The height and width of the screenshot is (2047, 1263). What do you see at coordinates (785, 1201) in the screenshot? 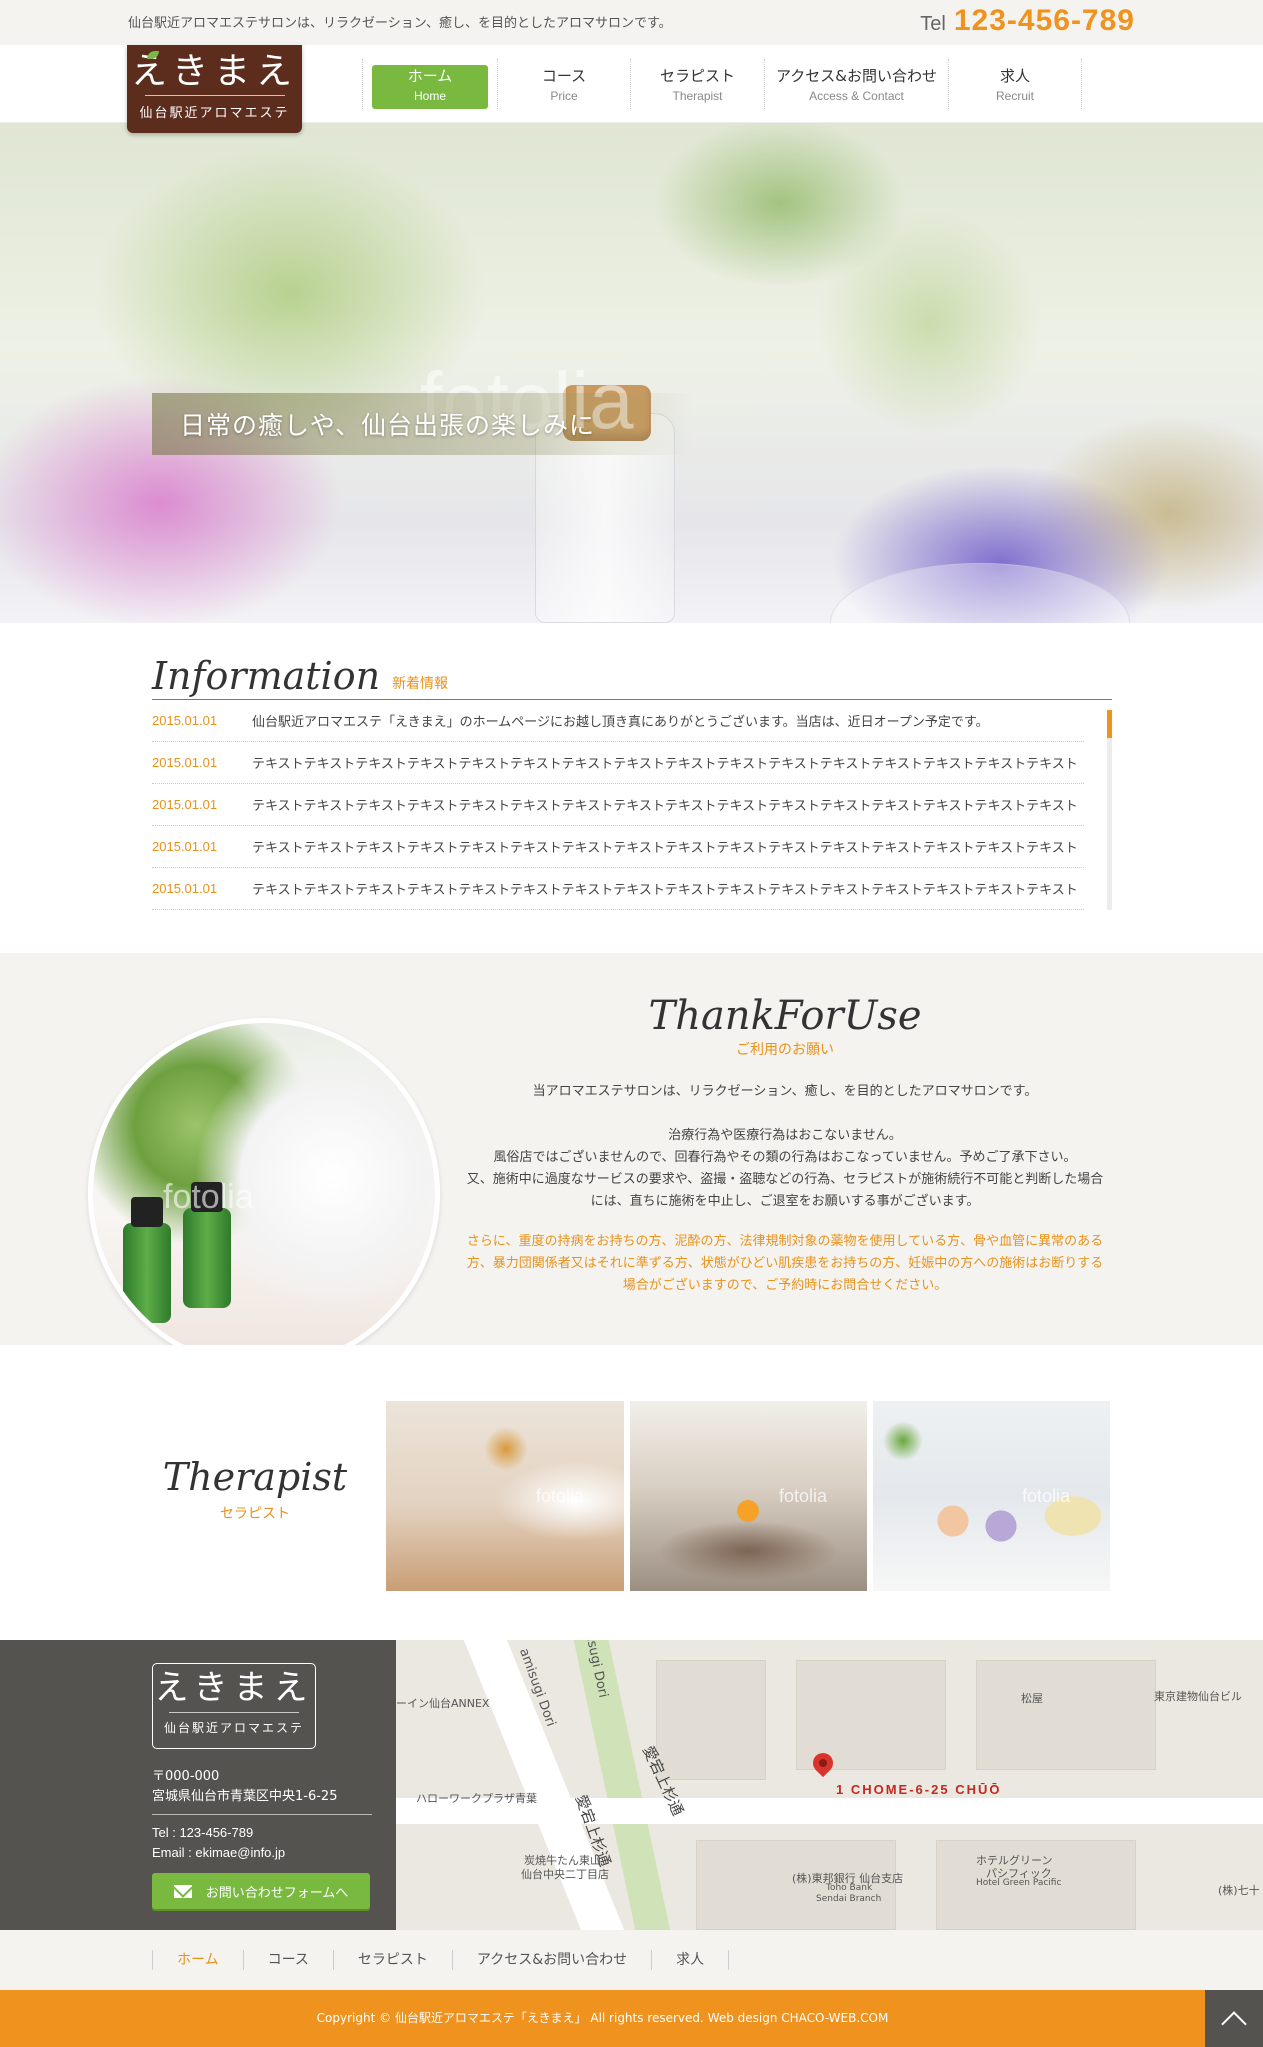
I see `notice-line: には、直ちに施術を中止し、ご退室をお願いする事がございます。` at bounding box center [785, 1201].